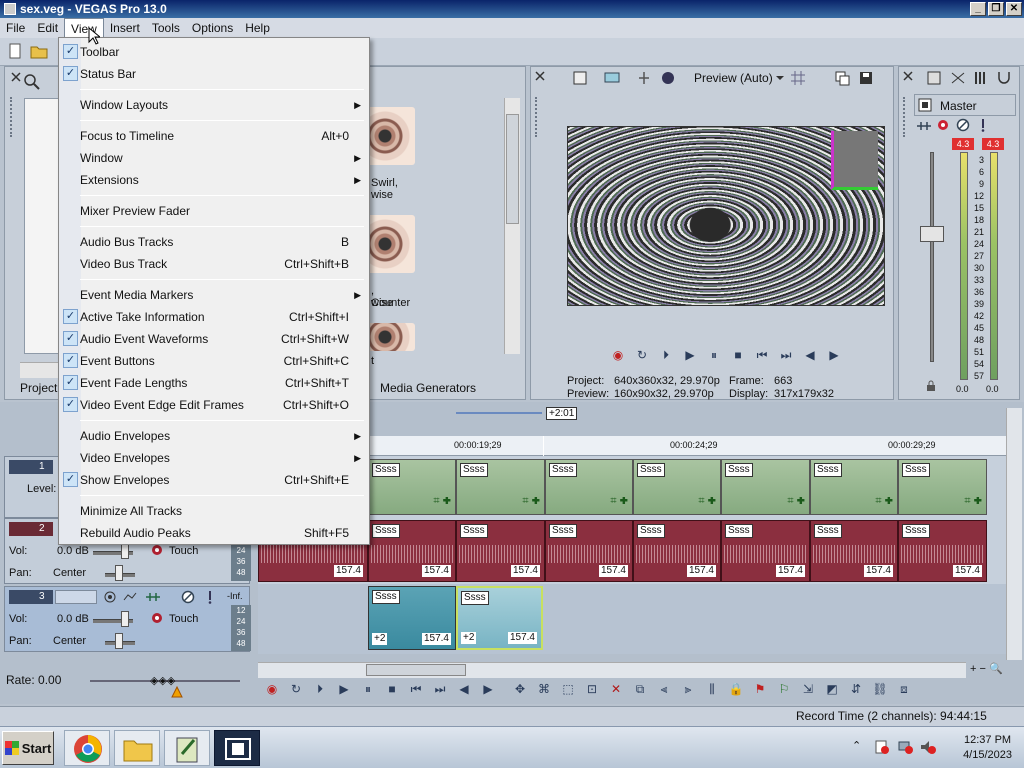 This screenshot has width=1024, height=768. What do you see at coordinates (934, 78) in the screenshot?
I see `downmix-icon` at bounding box center [934, 78].